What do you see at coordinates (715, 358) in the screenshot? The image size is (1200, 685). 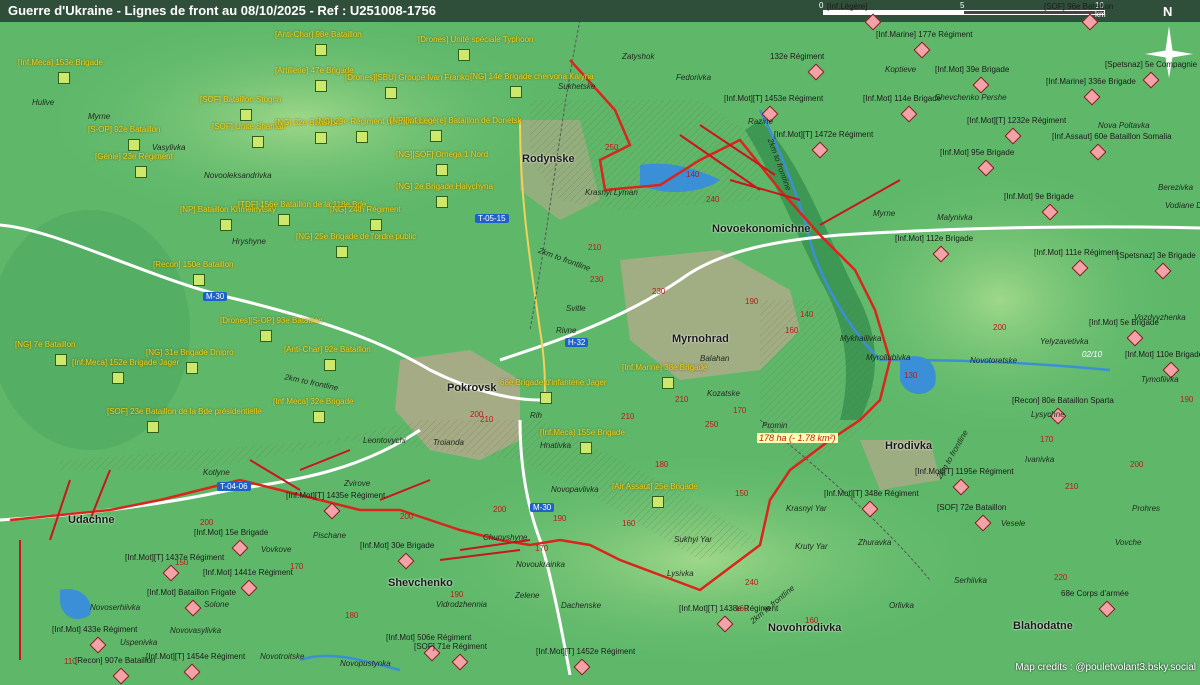 I see `town-label: Balahan` at bounding box center [715, 358].